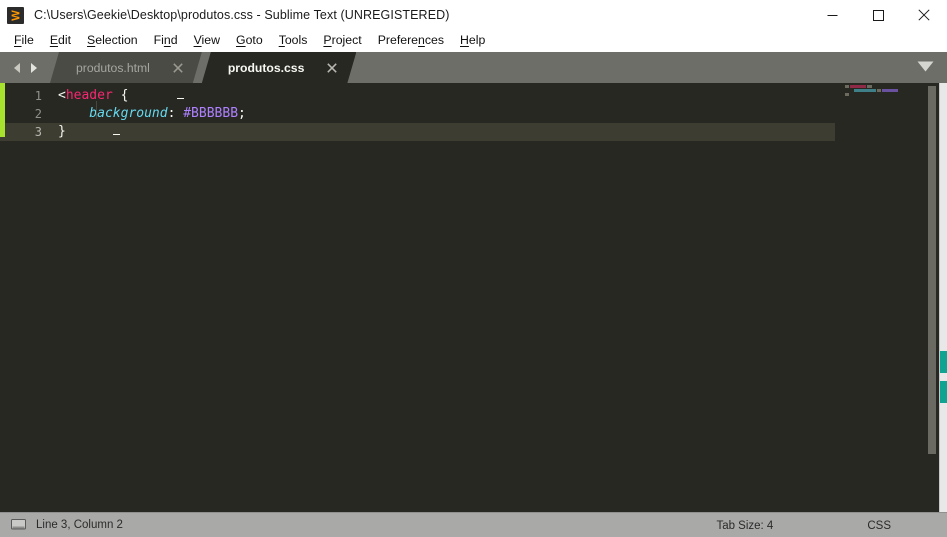  What do you see at coordinates (62, 95) in the screenshot?
I see `code-token: <` at bounding box center [62, 95].